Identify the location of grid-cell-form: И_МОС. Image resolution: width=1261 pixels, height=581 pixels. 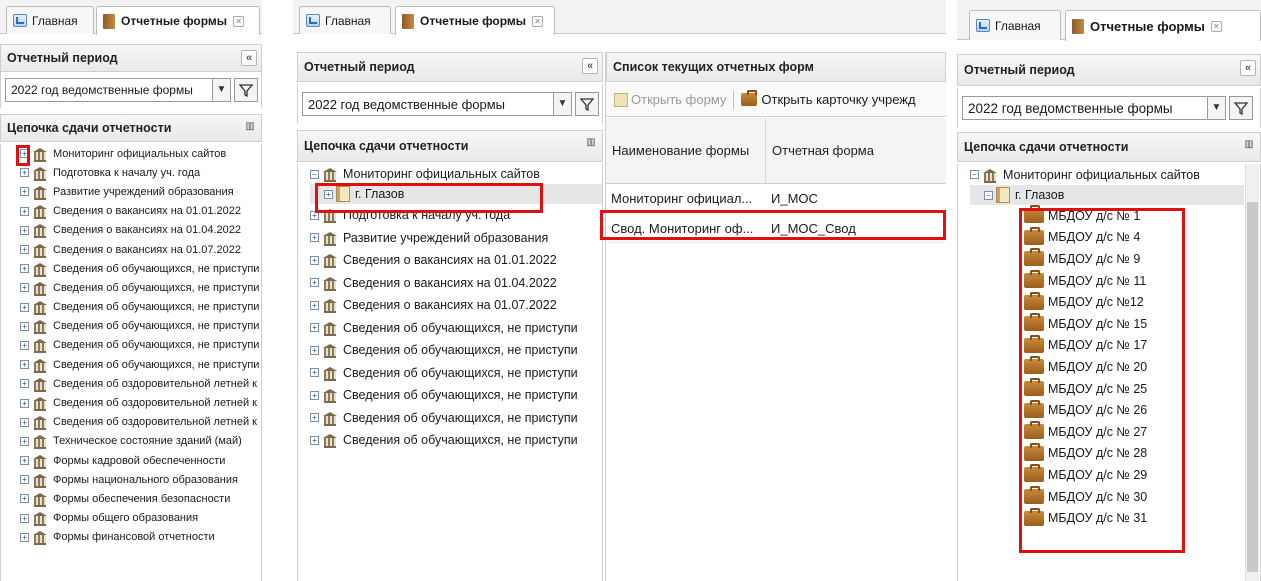
(856, 198).